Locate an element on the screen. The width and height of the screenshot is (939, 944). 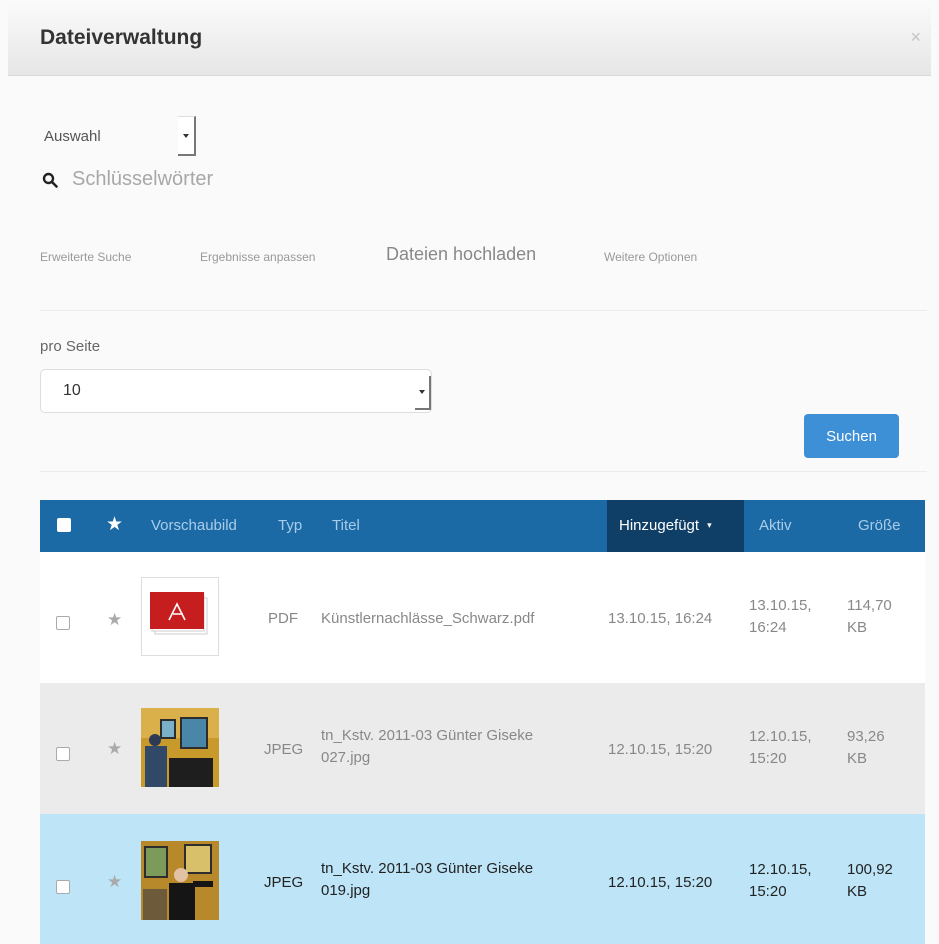
dialog-header: Dateiverwaltung × is located at coordinates (469, 38).